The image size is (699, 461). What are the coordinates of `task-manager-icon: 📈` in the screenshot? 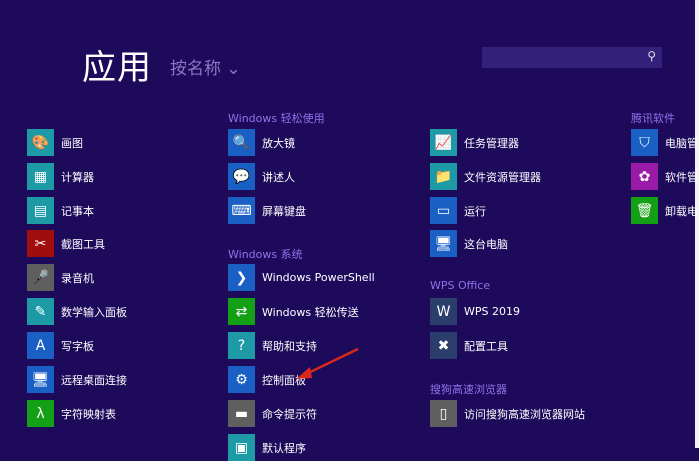 It's located at (443, 142).